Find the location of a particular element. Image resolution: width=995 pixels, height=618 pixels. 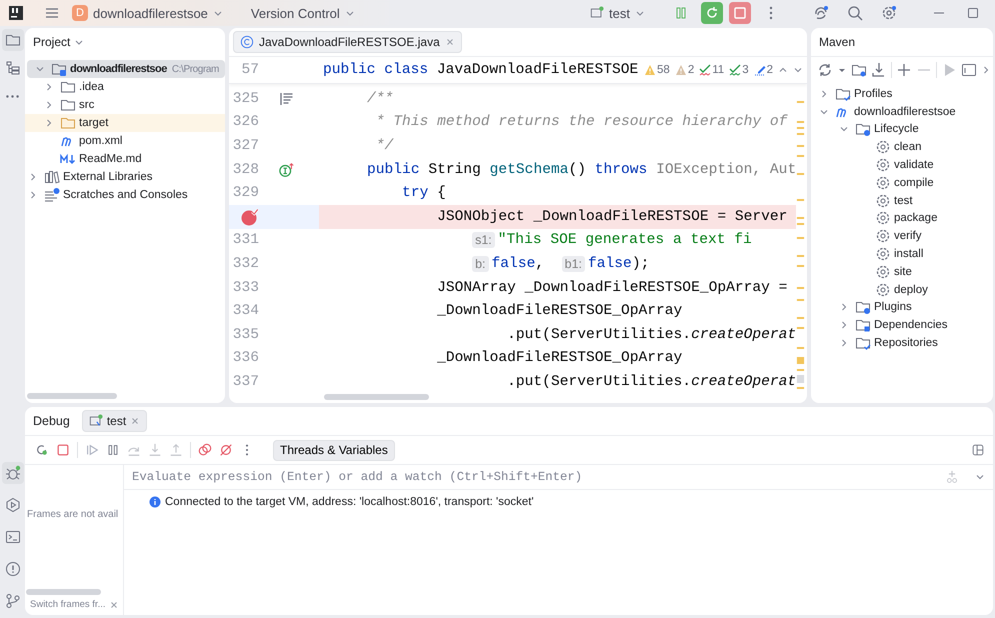

tree-item: site is located at coordinates (902, 271).